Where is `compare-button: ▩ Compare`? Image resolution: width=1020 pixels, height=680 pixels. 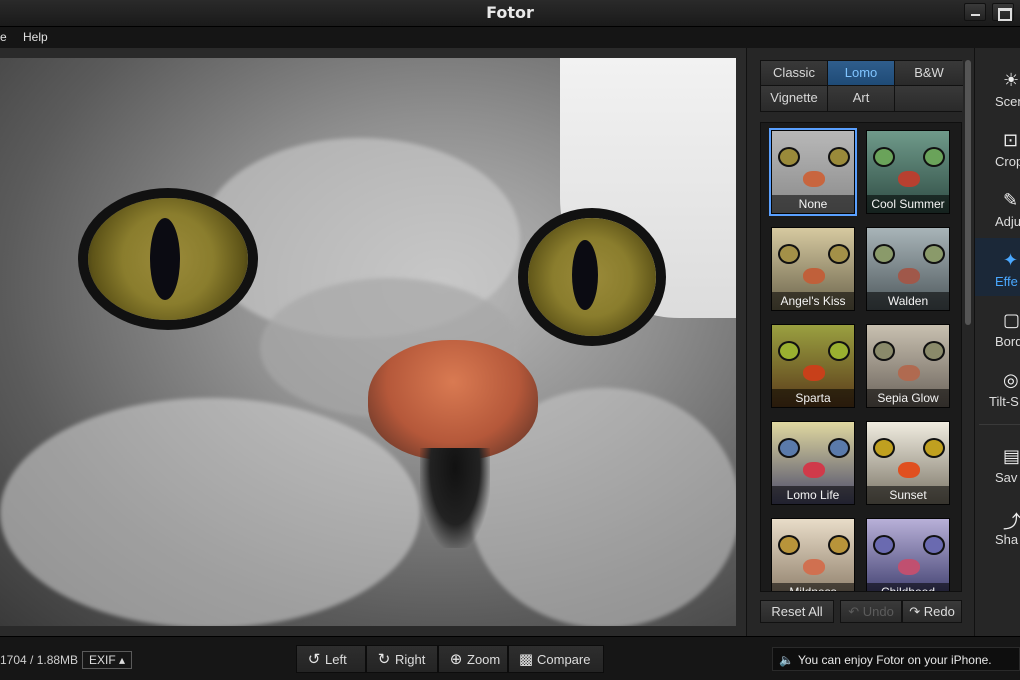 compare-button: ▩ Compare is located at coordinates (556, 659).